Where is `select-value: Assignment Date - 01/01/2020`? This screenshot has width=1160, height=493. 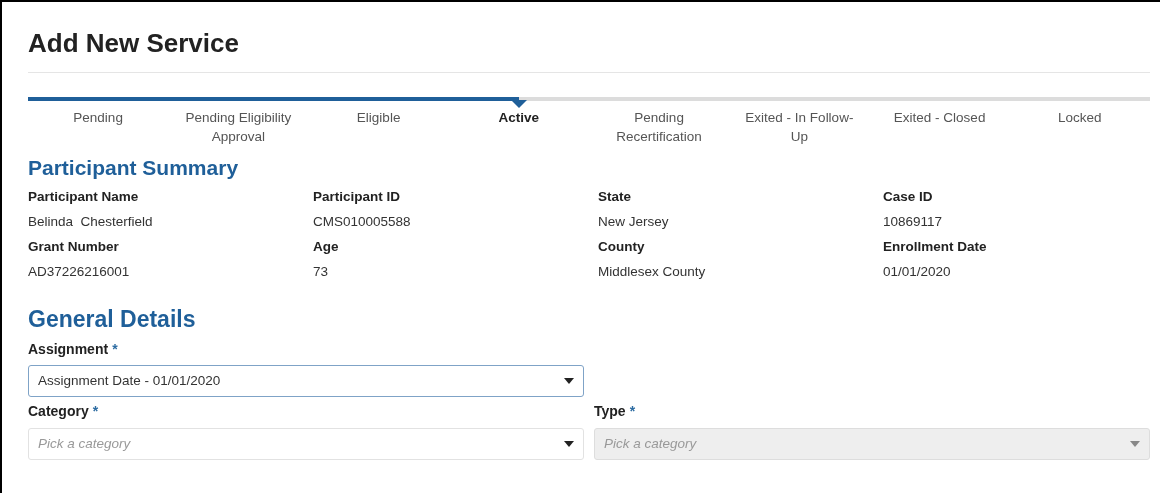 select-value: Assignment Date - 01/01/2020 is located at coordinates (129, 380).